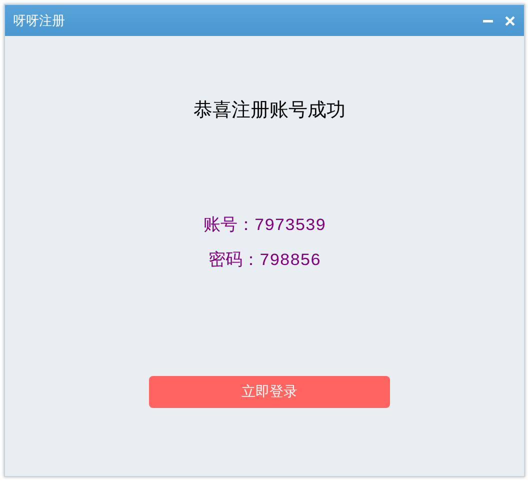  I want to click on credential-line: 账号：7973539, so click(264, 225).